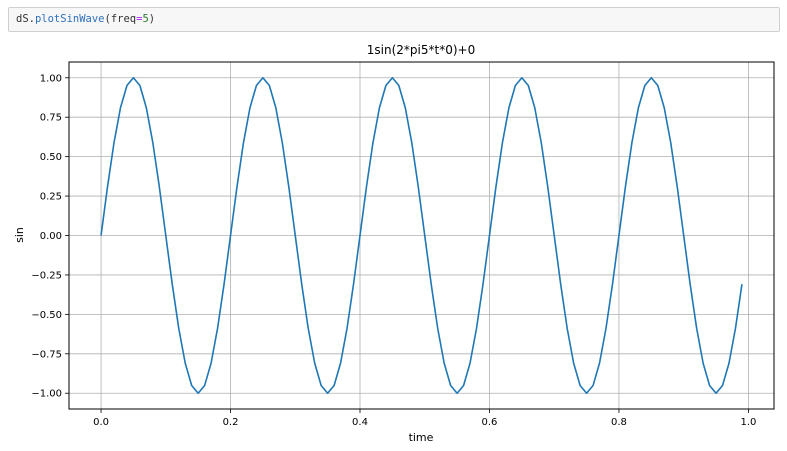 This screenshot has height=451, width=787. I want to click on x-tick-label: 0.0, so click(101, 422).